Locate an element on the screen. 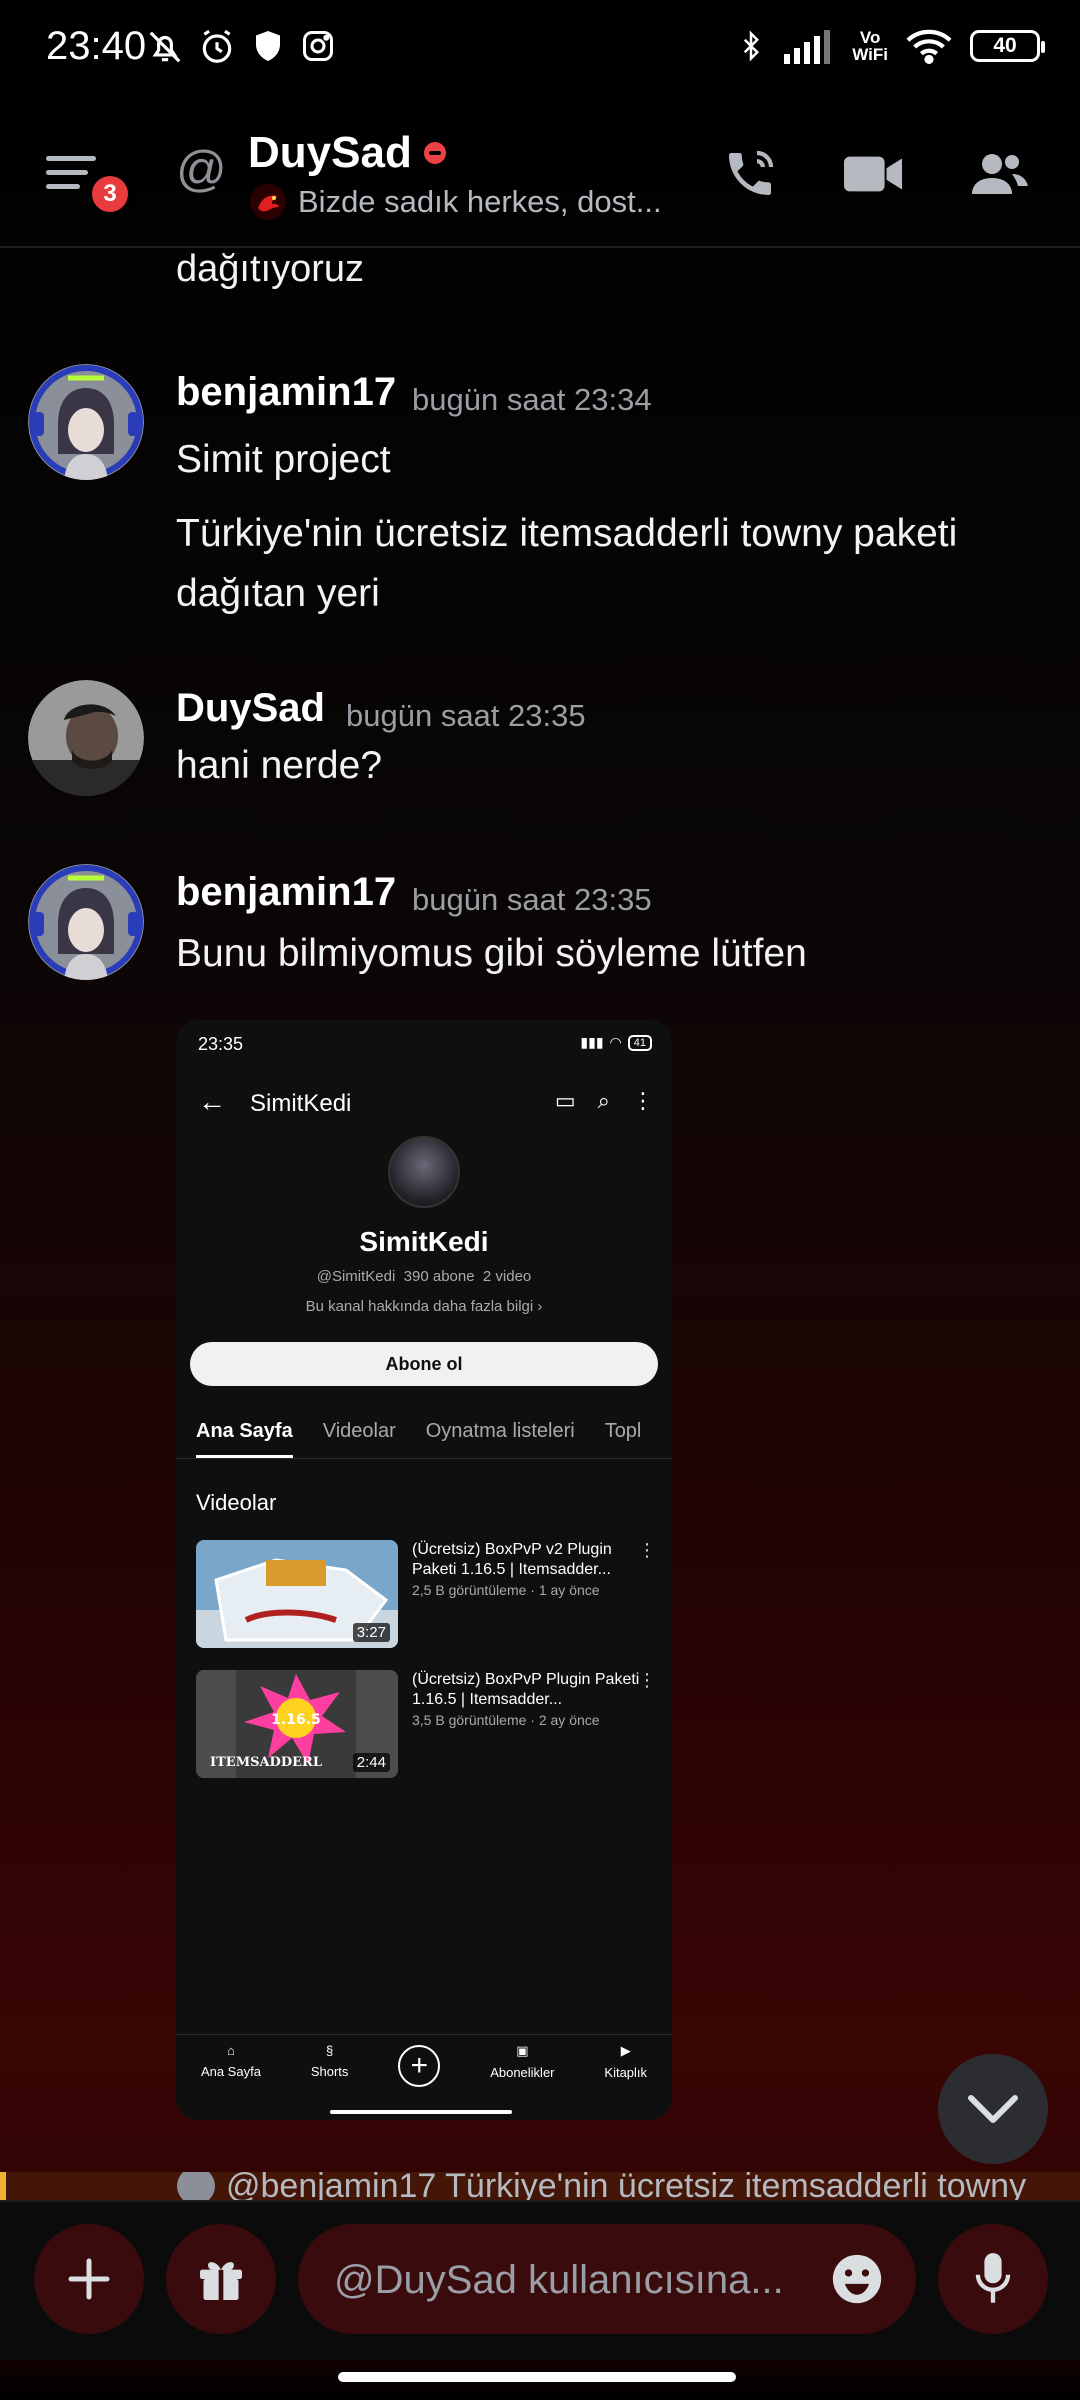  yt-nav-library: ▶ Kitaplık is located at coordinates (626, 2061).